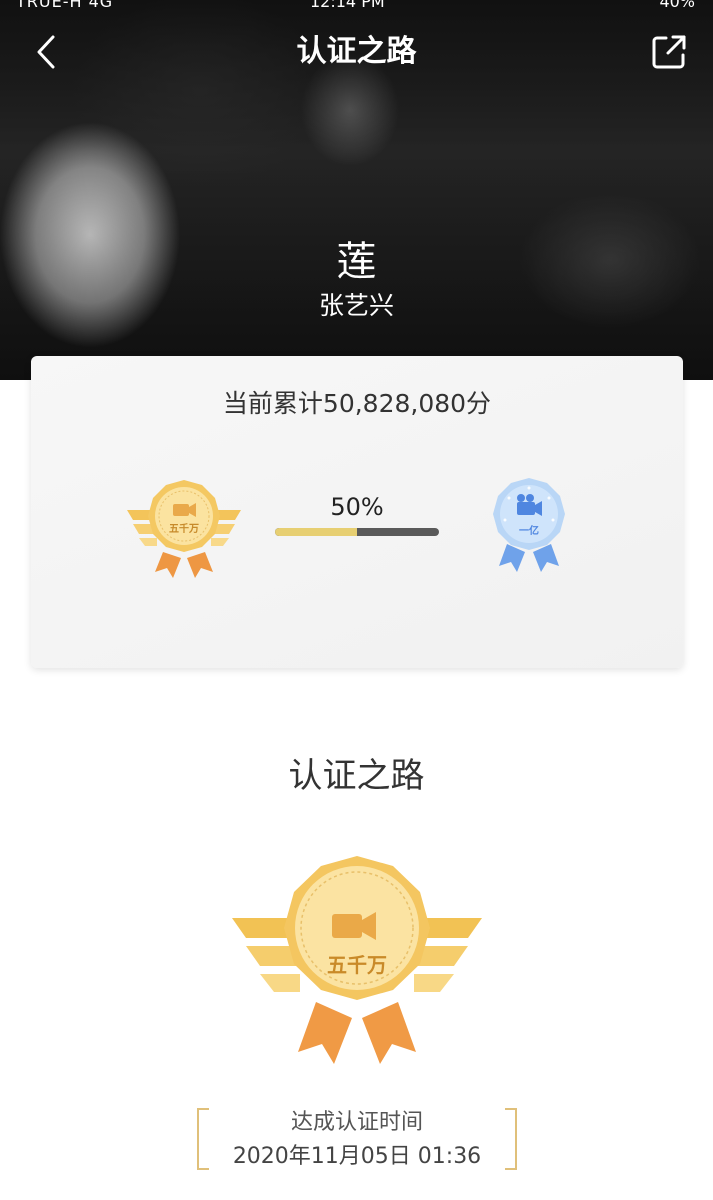 The image size is (713, 1200). I want to click on page-title: 认证之路, so click(356, 51).